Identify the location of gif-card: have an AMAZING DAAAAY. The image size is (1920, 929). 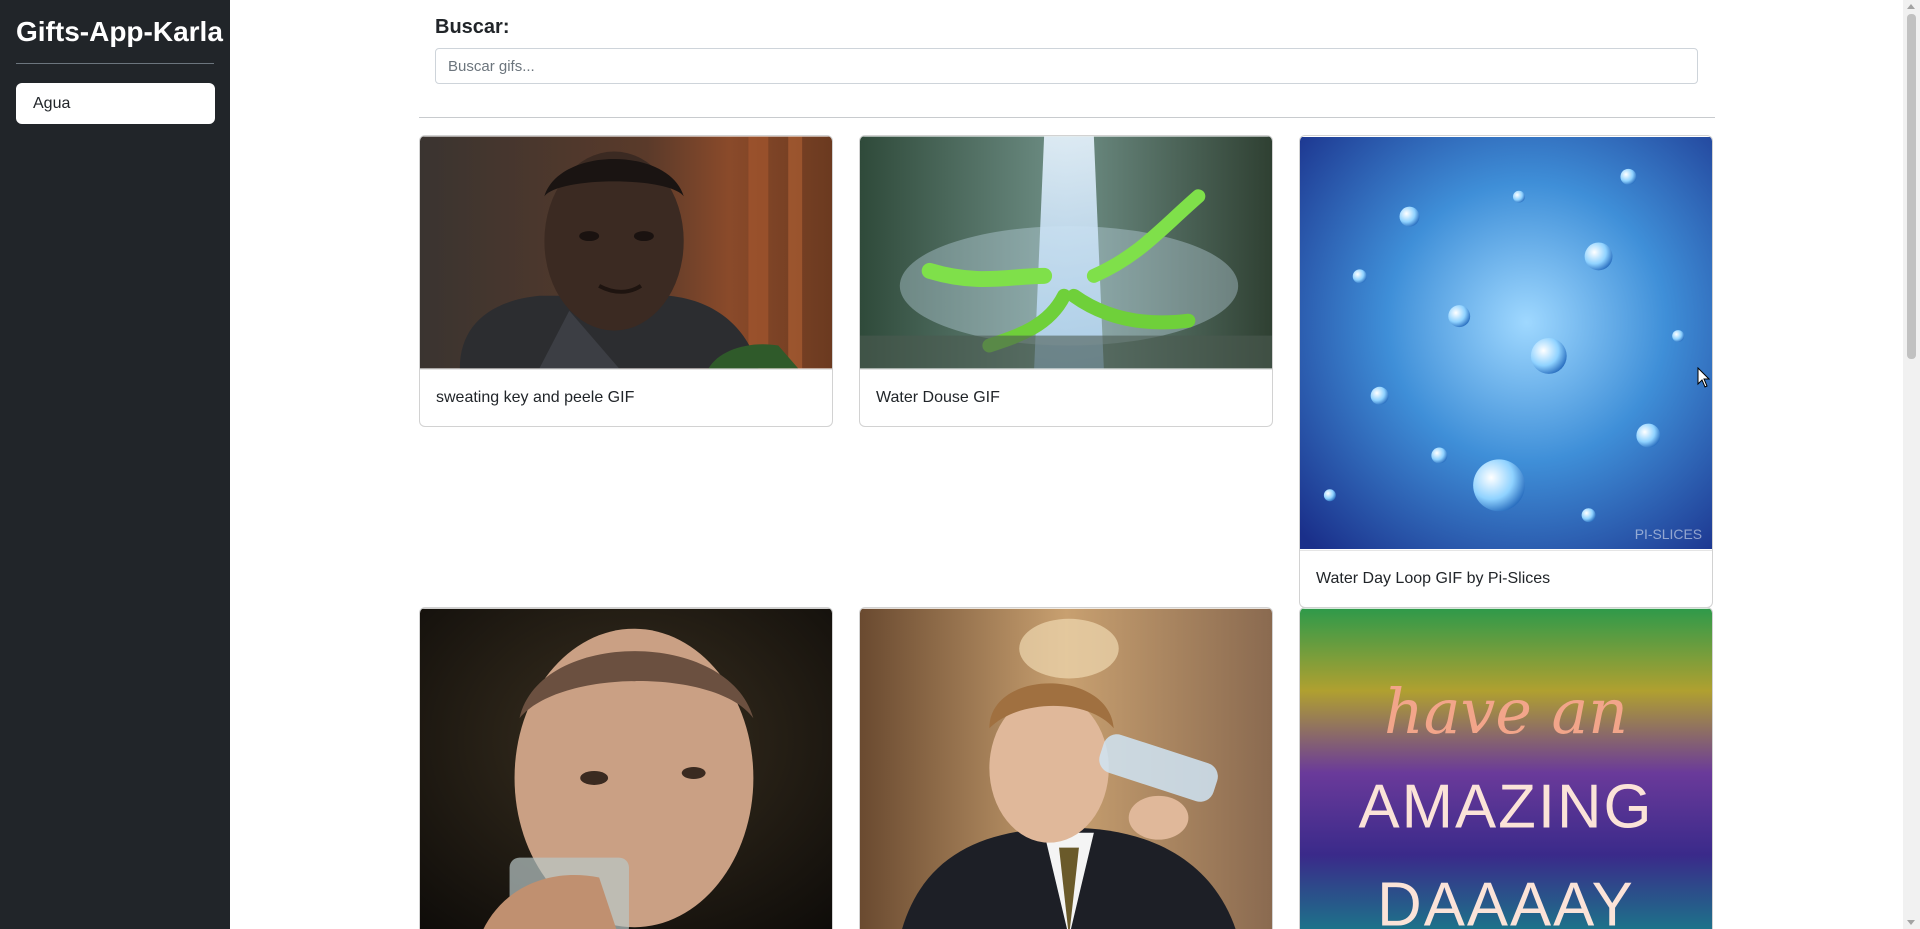
(1506, 768).